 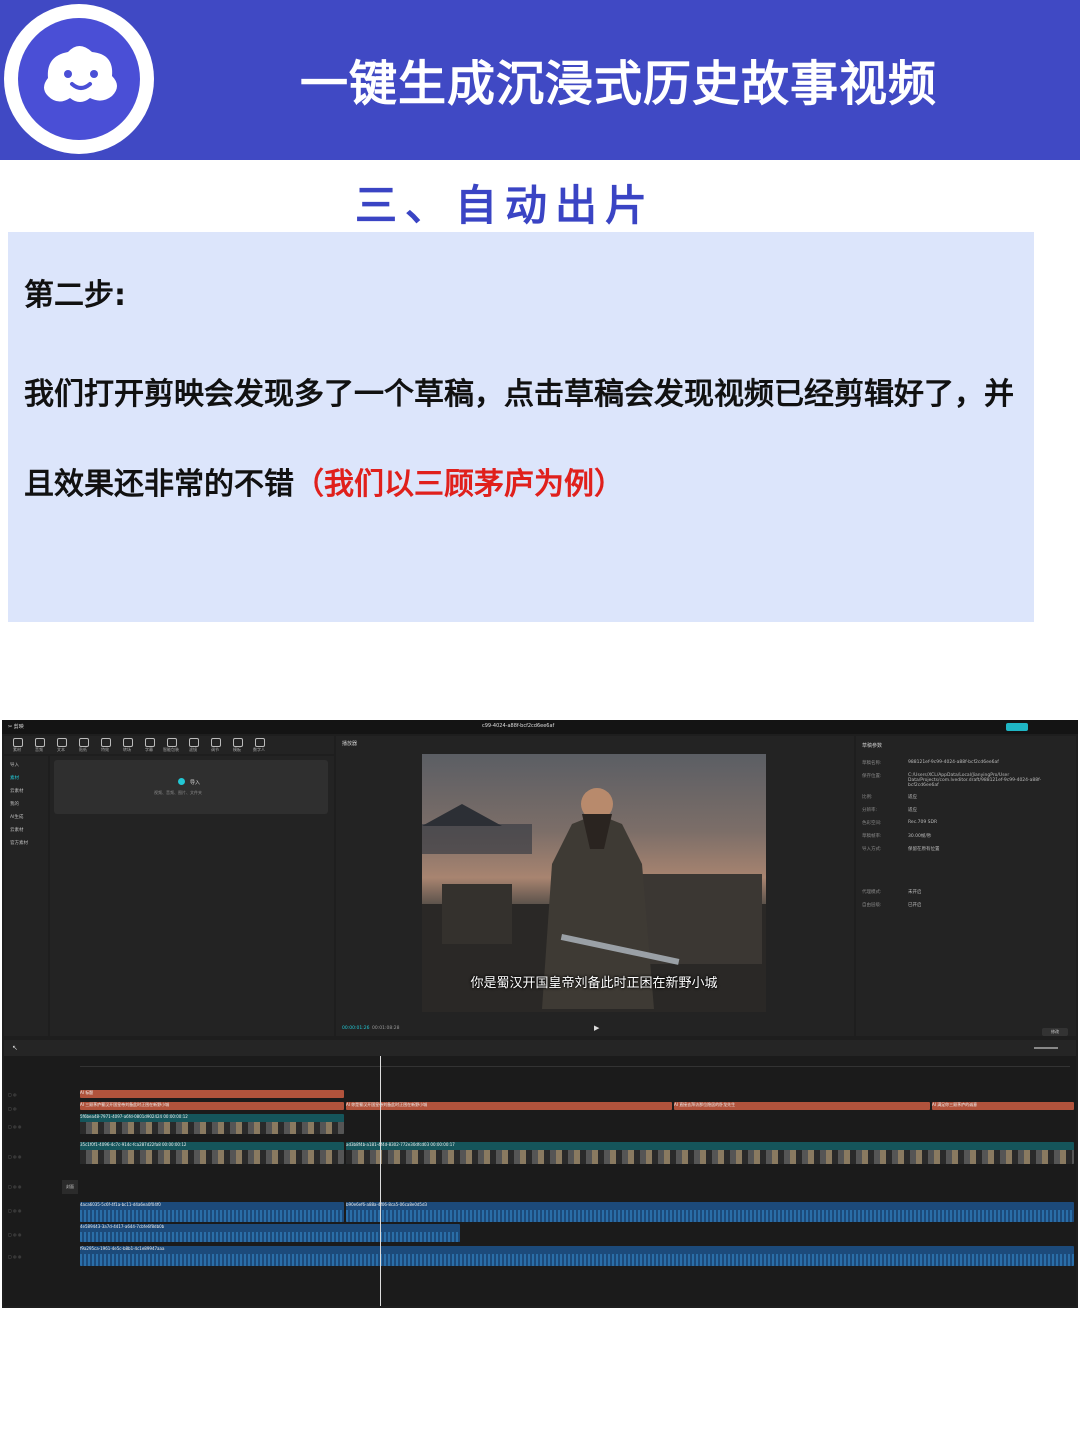 What do you see at coordinates (215, 749) in the screenshot?
I see `toolbar-label: 调节` at bounding box center [215, 749].